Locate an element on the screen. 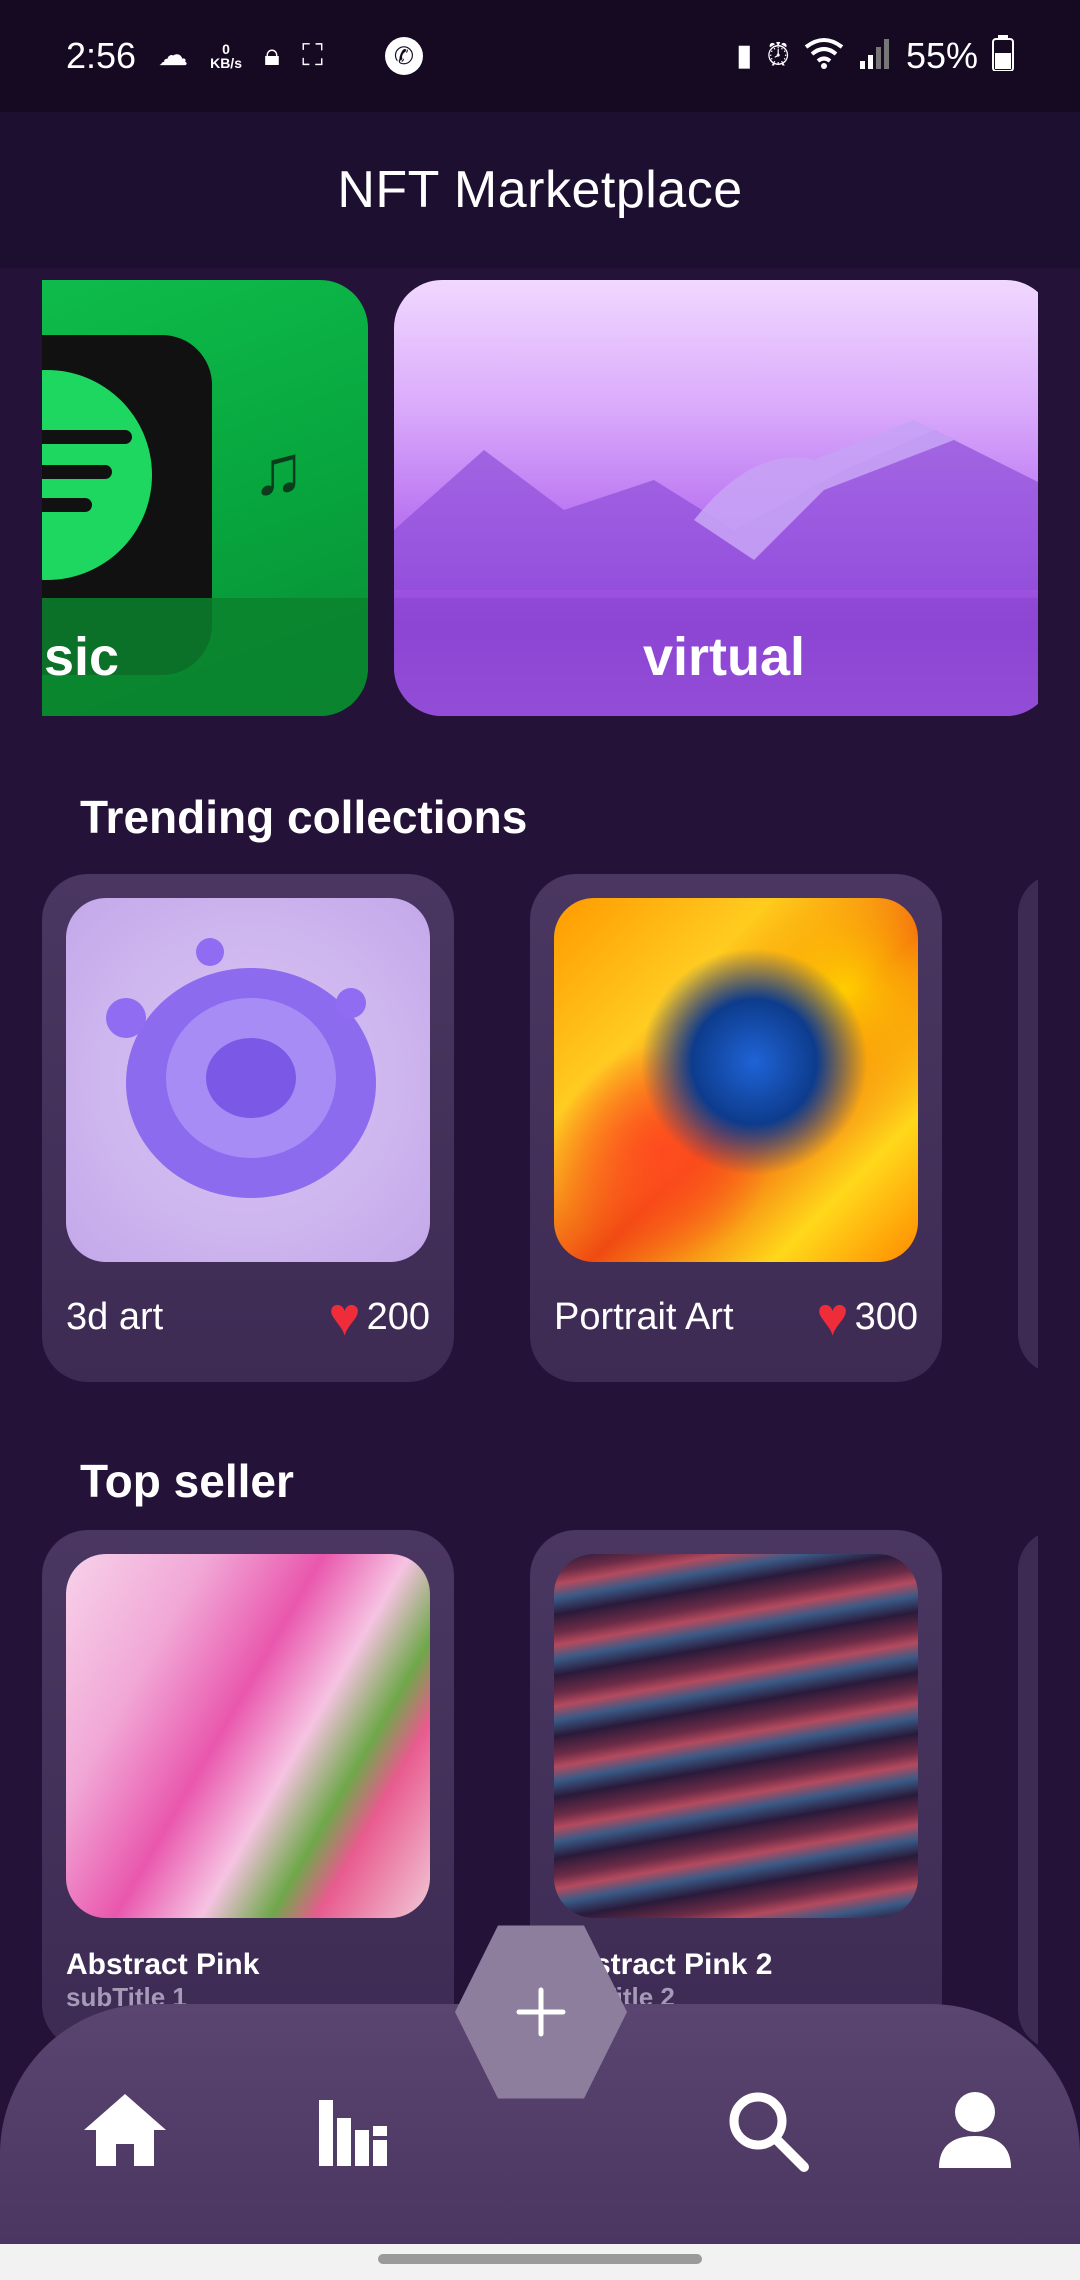 Image resolution: width=1080 pixels, height=2280 pixels. status-left: 2:56 ☁ 0 KB/s 🔒︎ ⛶ ✆ is located at coordinates (244, 56).